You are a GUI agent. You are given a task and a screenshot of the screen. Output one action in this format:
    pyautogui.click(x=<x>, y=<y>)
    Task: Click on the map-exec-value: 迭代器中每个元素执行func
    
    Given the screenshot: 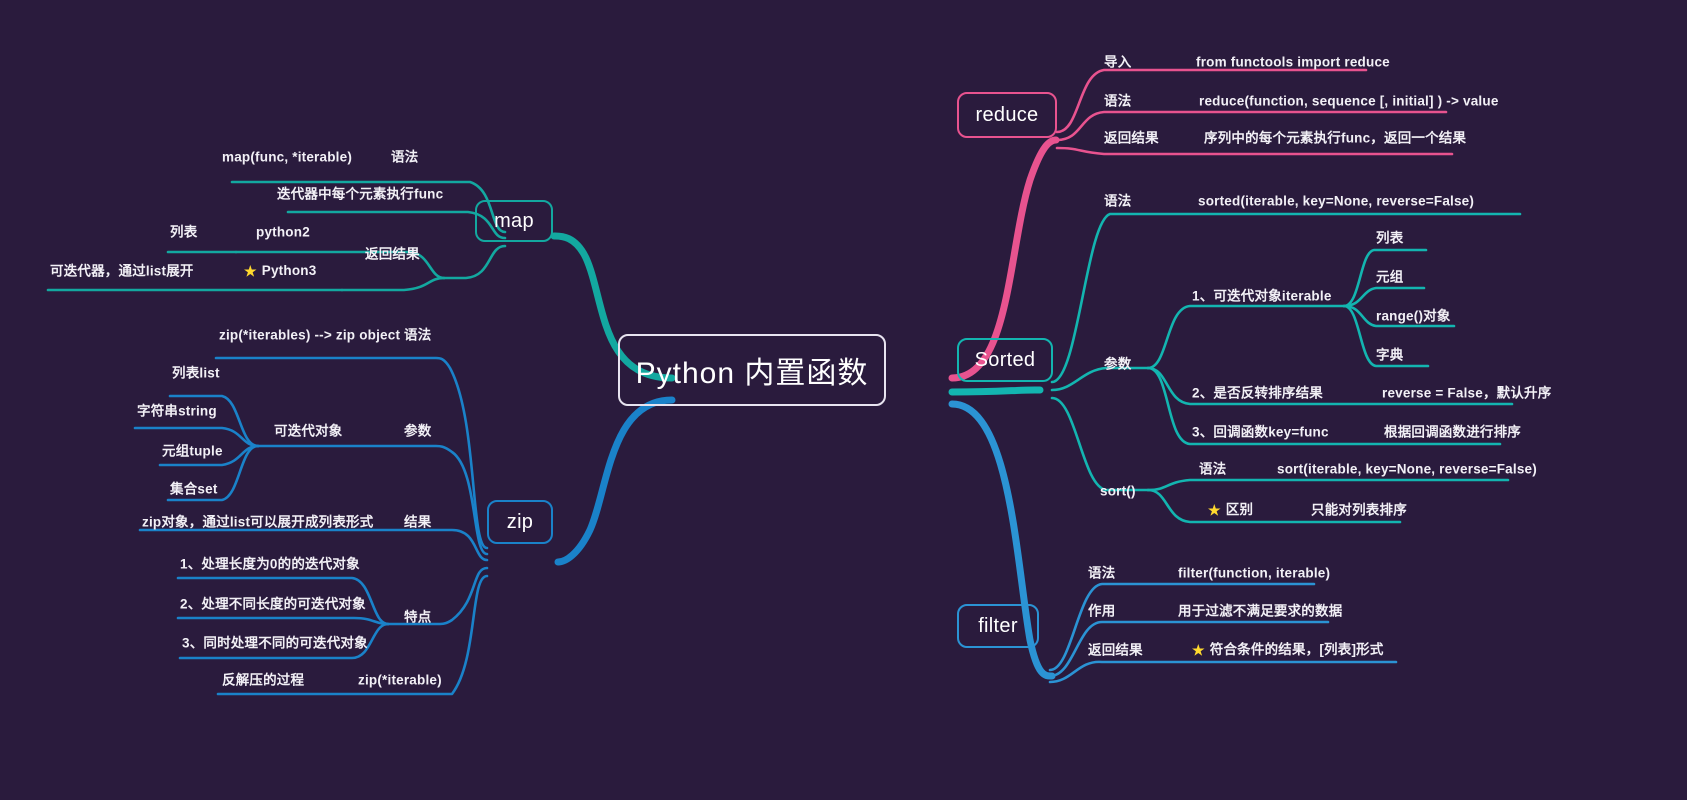 What is the action you would take?
    pyautogui.click(x=360, y=194)
    